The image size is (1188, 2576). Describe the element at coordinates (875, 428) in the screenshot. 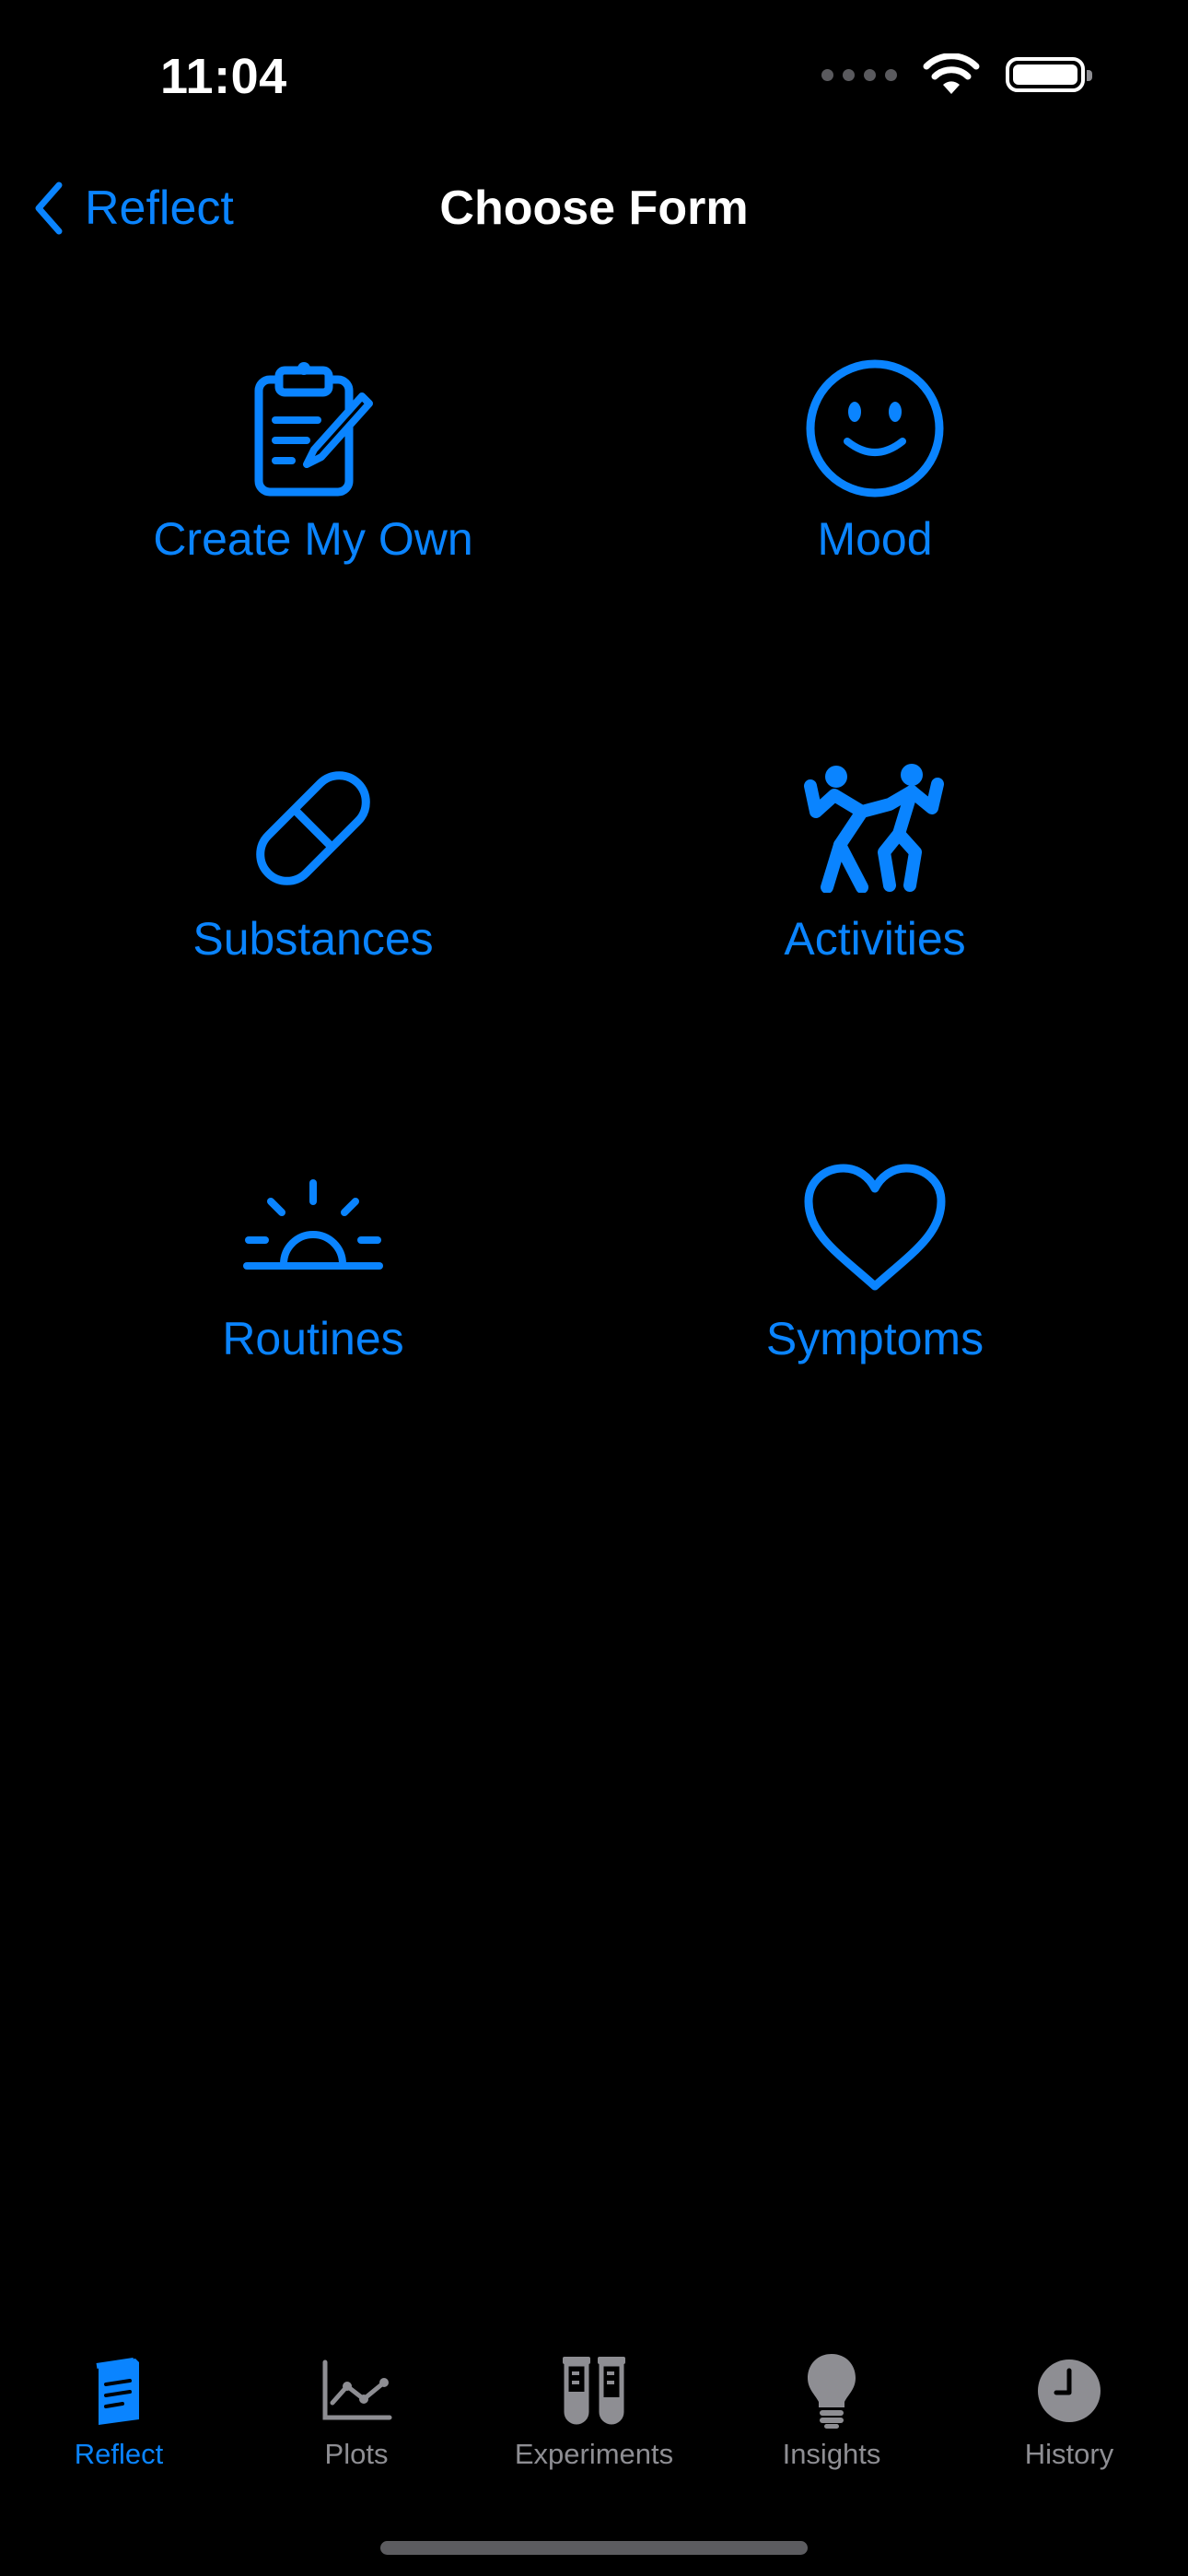

I see `smiley-face-icon` at that location.